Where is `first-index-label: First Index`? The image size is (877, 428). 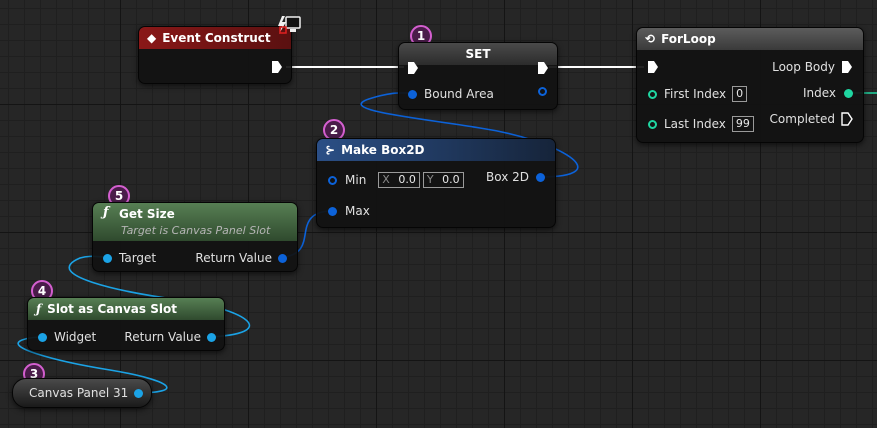 first-index-label: First Index is located at coordinates (695, 94).